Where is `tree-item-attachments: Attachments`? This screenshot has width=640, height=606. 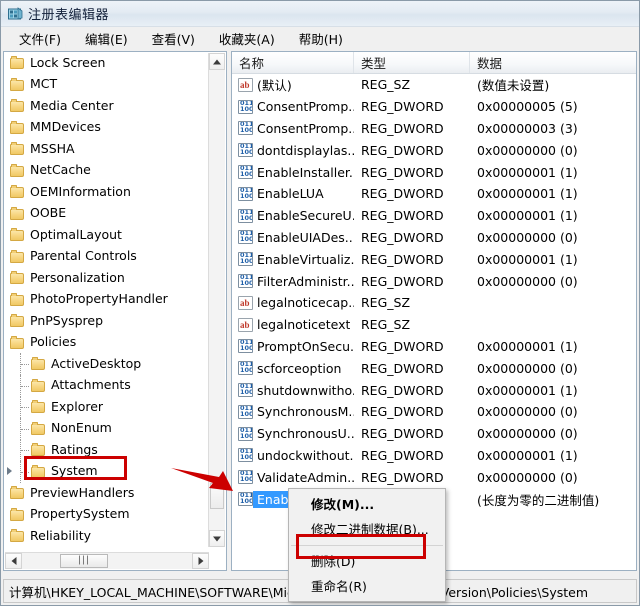
tree-item-attachments: Attachments is located at coordinates (106, 385).